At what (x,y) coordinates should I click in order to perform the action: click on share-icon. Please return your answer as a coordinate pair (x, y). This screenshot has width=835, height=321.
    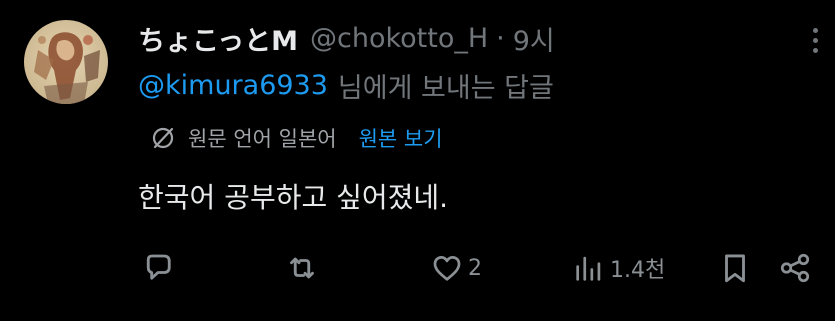
    Looking at the image, I should click on (795, 268).